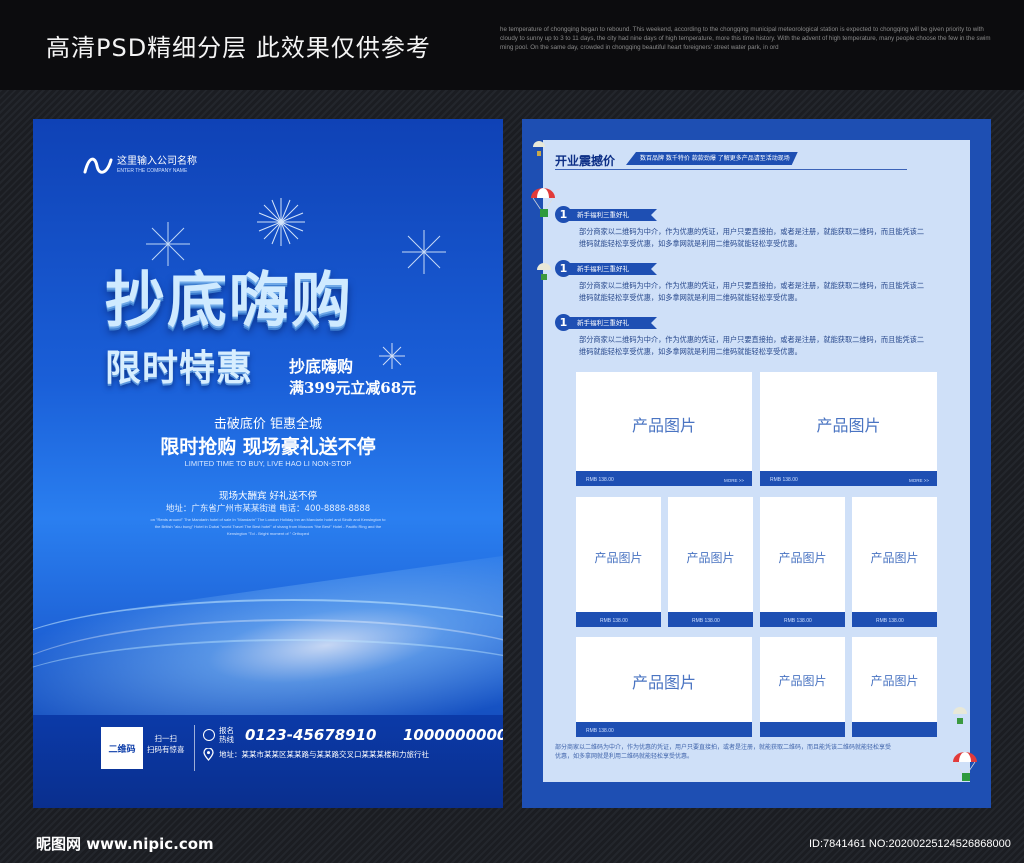  What do you see at coordinates (585, 161) in the screenshot?
I see `section-title: 开业震撼价` at bounding box center [585, 161].